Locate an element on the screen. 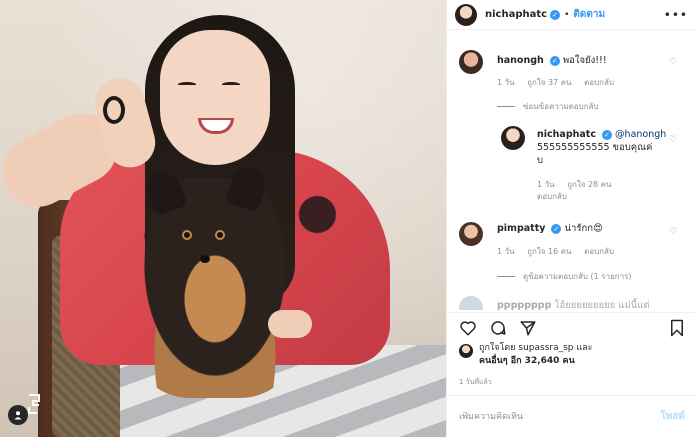 This screenshot has height=437, width=696. action-bar is located at coordinates (571, 326).